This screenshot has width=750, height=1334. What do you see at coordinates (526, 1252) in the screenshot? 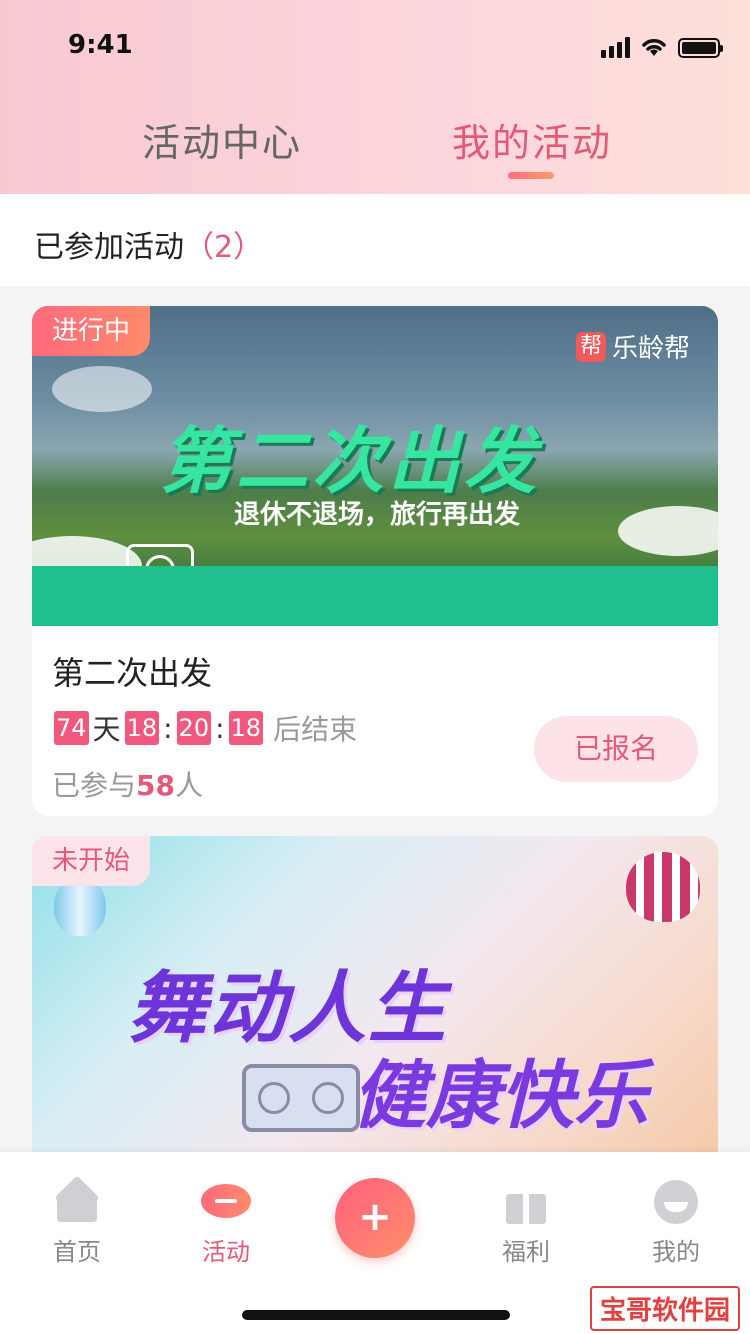
I see `tab-welfare-label: 福利` at bounding box center [526, 1252].